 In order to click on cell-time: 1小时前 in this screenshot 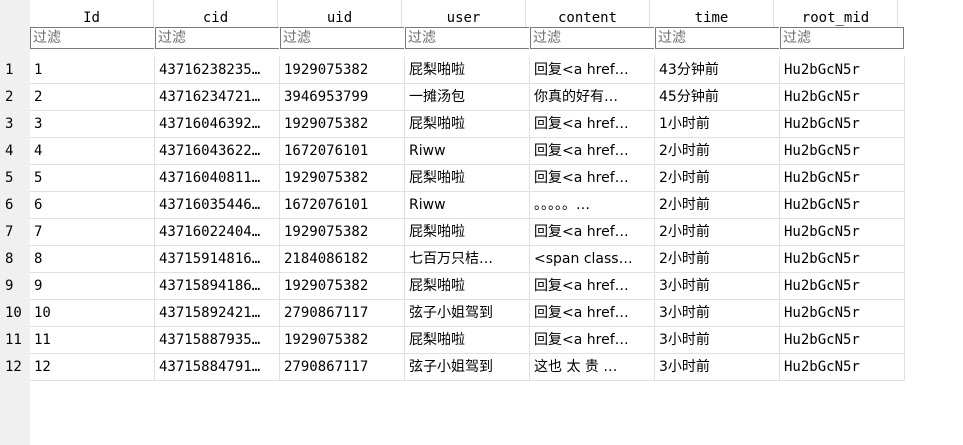, I will do `click(717, 124)`.